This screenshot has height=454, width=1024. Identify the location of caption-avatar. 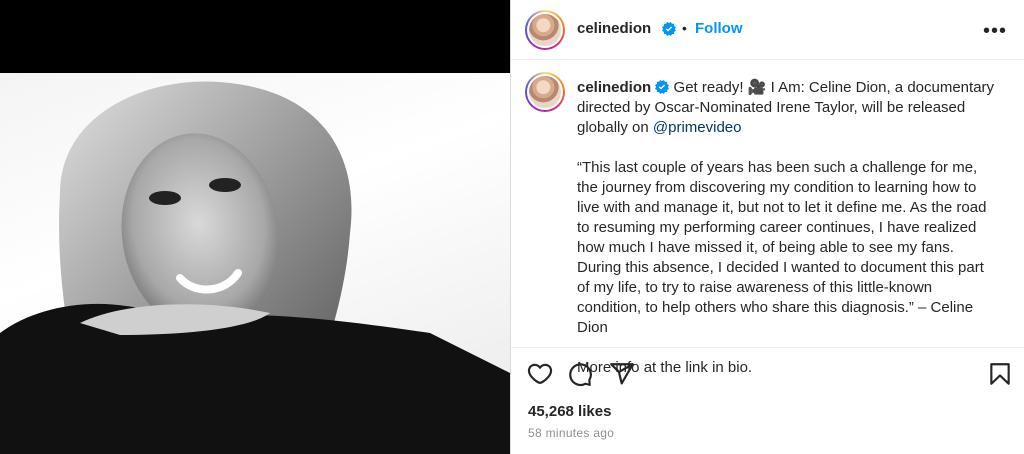
(545, 92).